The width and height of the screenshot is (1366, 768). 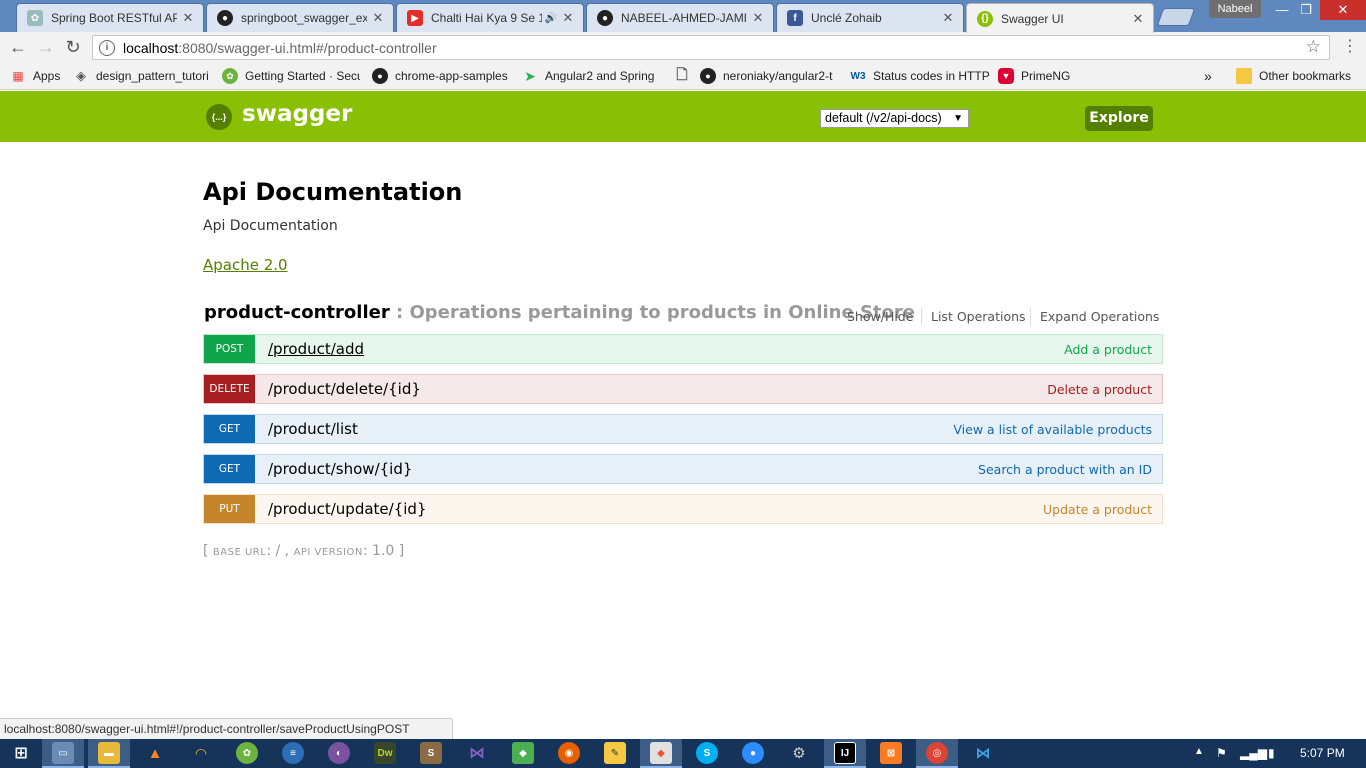 I want to click on skype-icon: S, so click(x=707, y=753).